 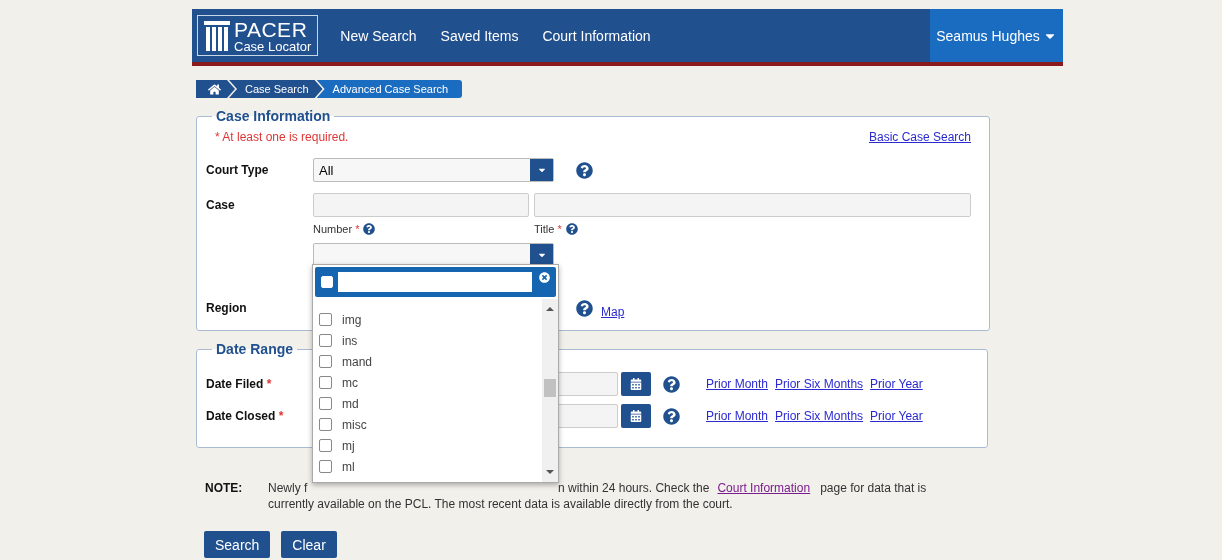 What do you see at coordinates (238, 170) in the screenshot?
I see `field-label: Court Type` at bounding box center [238, 170].